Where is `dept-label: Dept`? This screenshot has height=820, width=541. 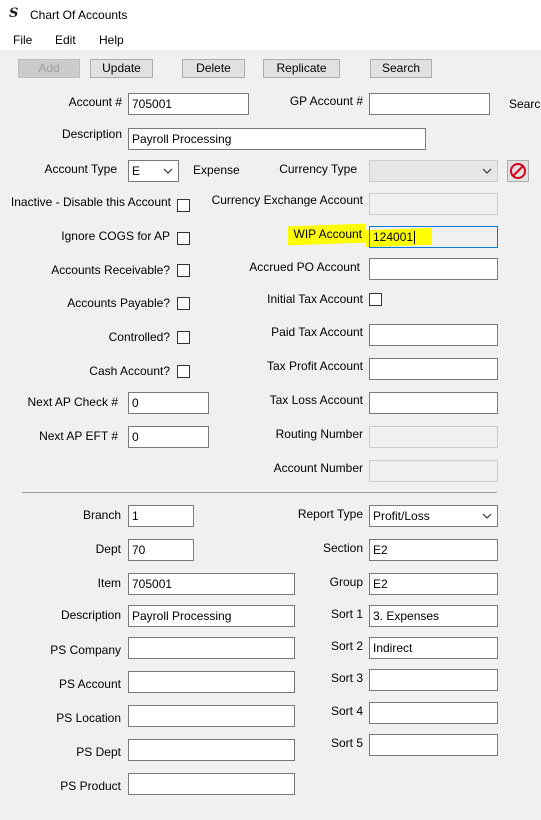 dept-label: Dept is located at coordinates (108, 549).